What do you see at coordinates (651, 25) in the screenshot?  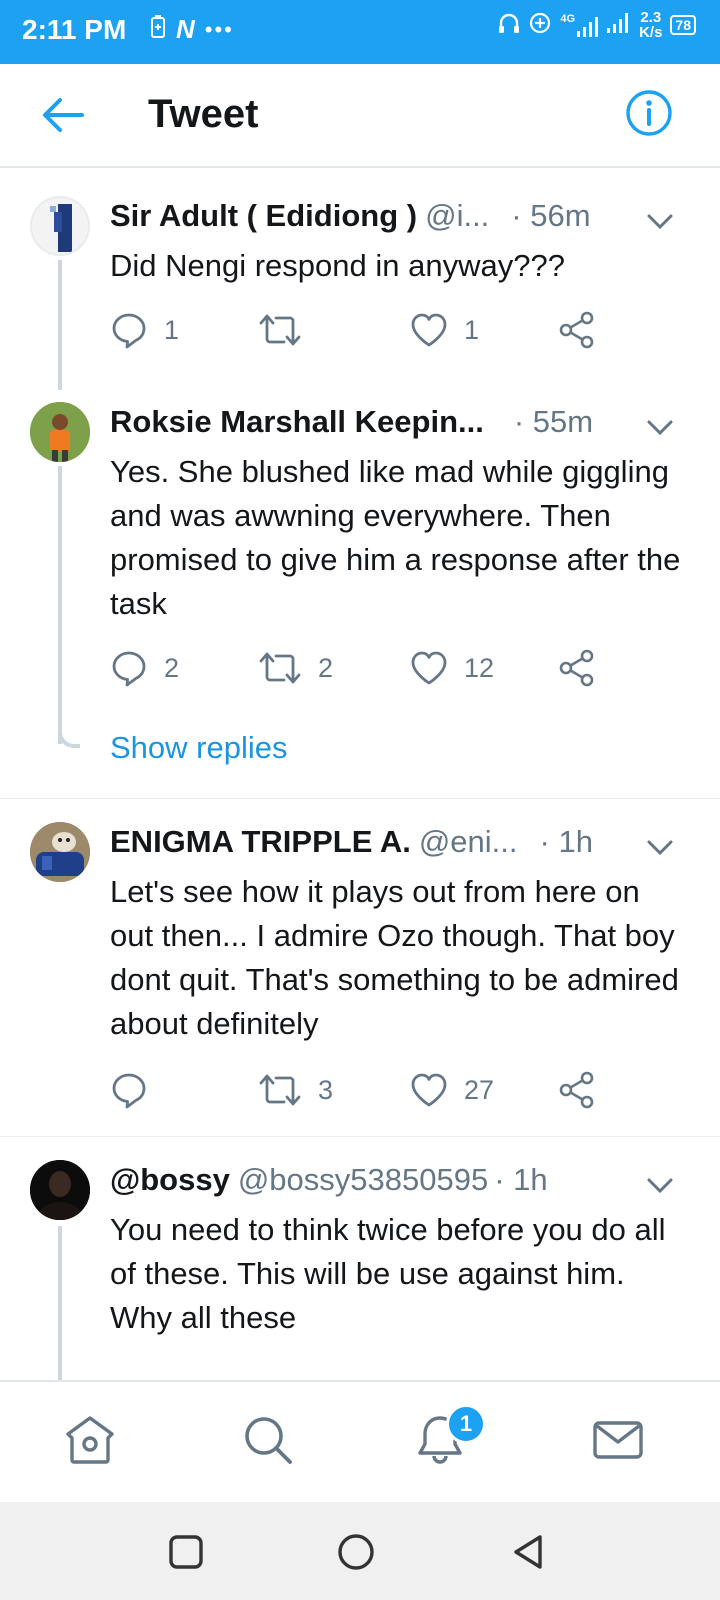 I see `network-speed: 2.3 K/s` at bounding box center [651, 25].